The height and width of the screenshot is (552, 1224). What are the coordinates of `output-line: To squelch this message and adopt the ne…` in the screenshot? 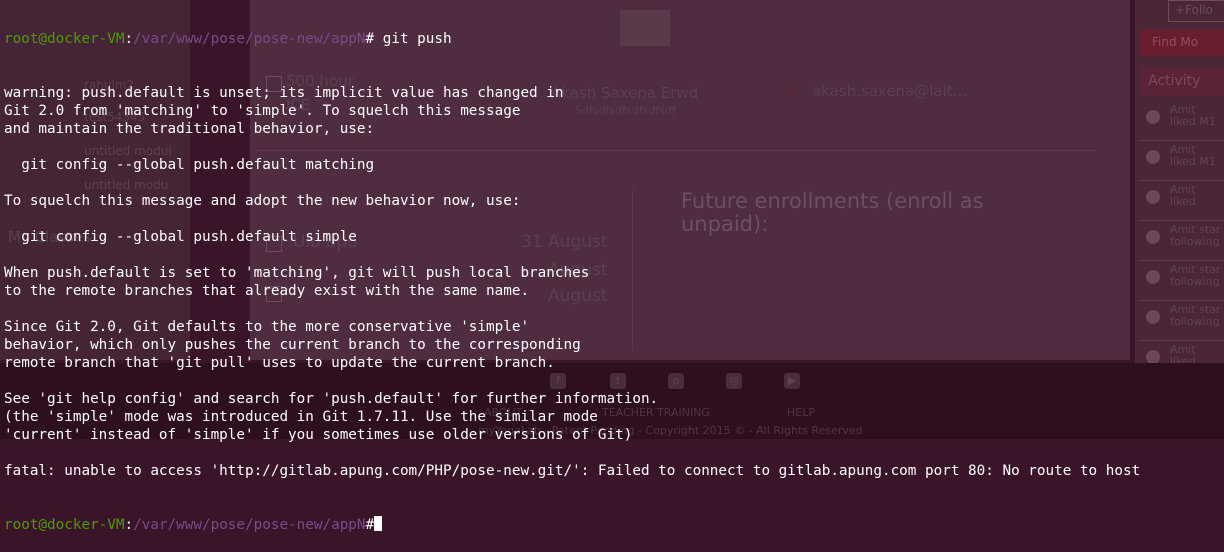 It's located at (262, 201).